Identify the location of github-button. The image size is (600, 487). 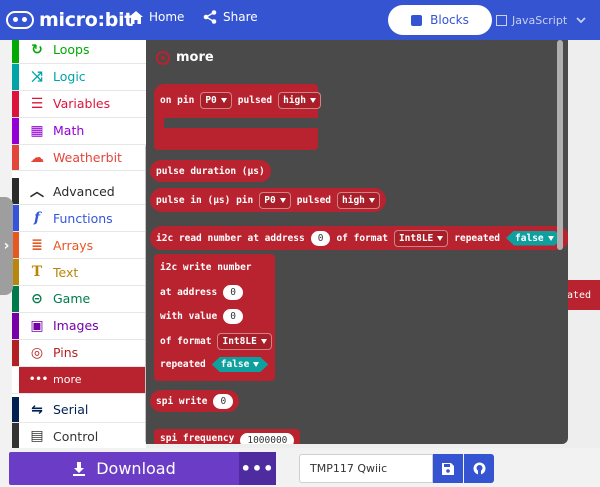
(479, 468).